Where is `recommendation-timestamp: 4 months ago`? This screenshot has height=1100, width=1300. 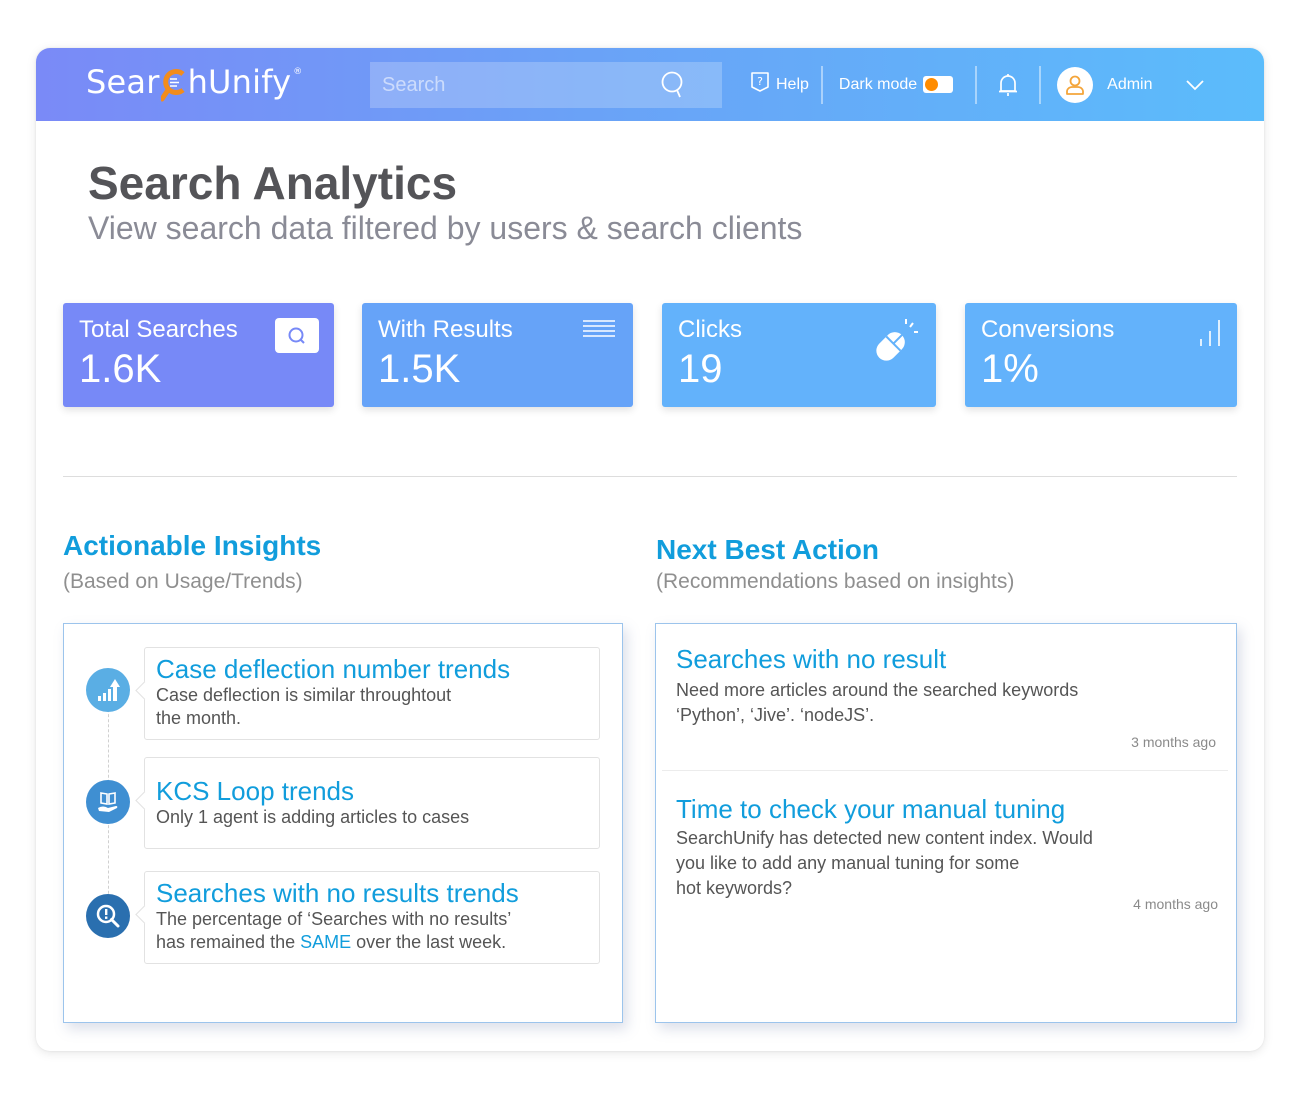 recommendation-timestamp: 4 months ago is located at coordinates (1175, 904).